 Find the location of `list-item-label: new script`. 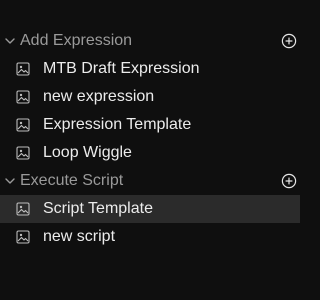

list-item-label: new script is located at coordinates (79, 236).